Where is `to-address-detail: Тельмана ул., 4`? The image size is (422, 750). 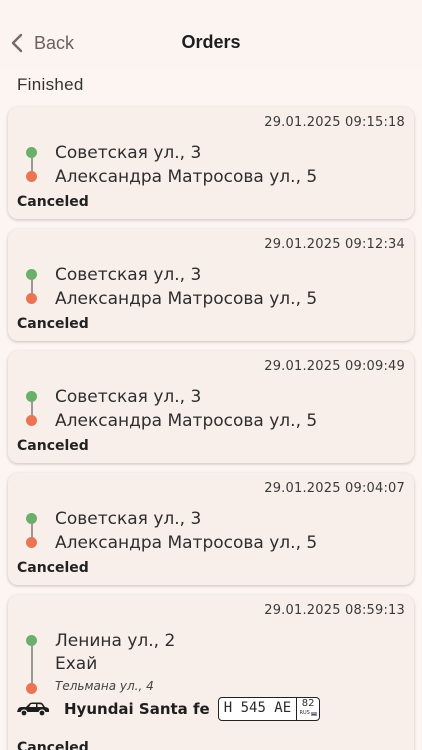
to-address-detail: Тельмана ул., 4 is located at coordinates (104, 686).